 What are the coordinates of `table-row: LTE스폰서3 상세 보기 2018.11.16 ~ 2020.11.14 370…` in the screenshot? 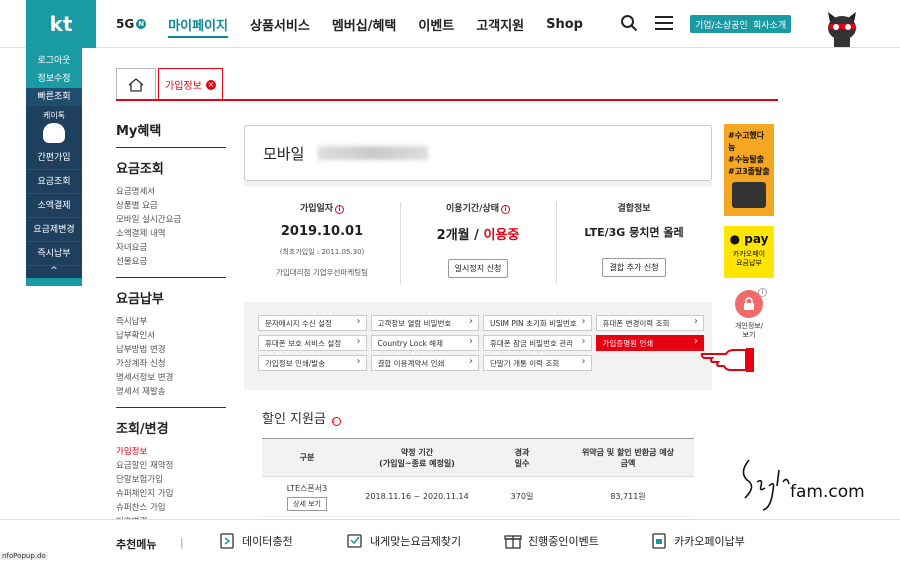 It's located at (478, 496).